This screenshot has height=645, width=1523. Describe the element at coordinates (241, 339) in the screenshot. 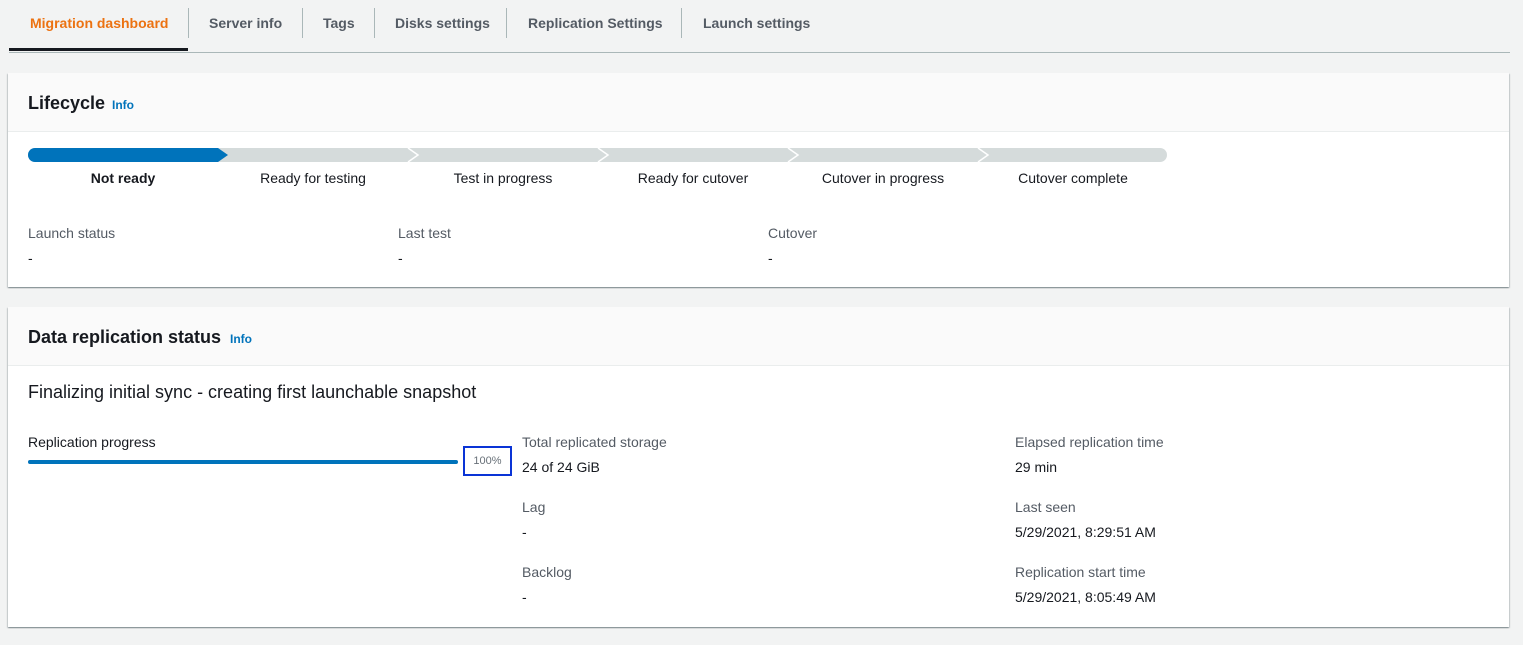

I see `replication-info-link: Info` at that location.